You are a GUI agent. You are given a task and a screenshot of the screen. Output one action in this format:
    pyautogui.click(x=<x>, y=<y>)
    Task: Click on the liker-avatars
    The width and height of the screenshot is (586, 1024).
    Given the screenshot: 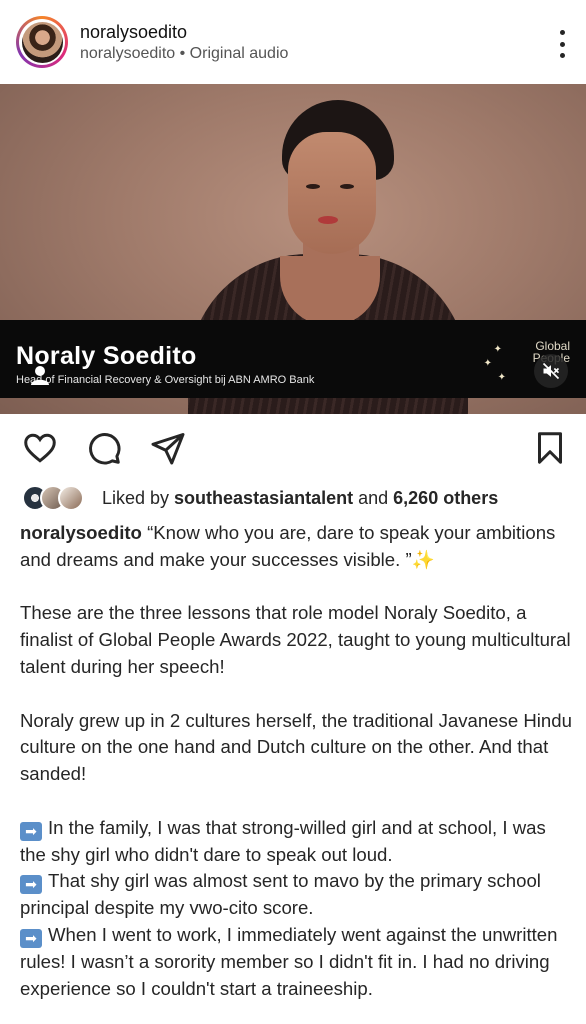 What is the action you would take?
    pyautogui.click(x=57, y=498)
    